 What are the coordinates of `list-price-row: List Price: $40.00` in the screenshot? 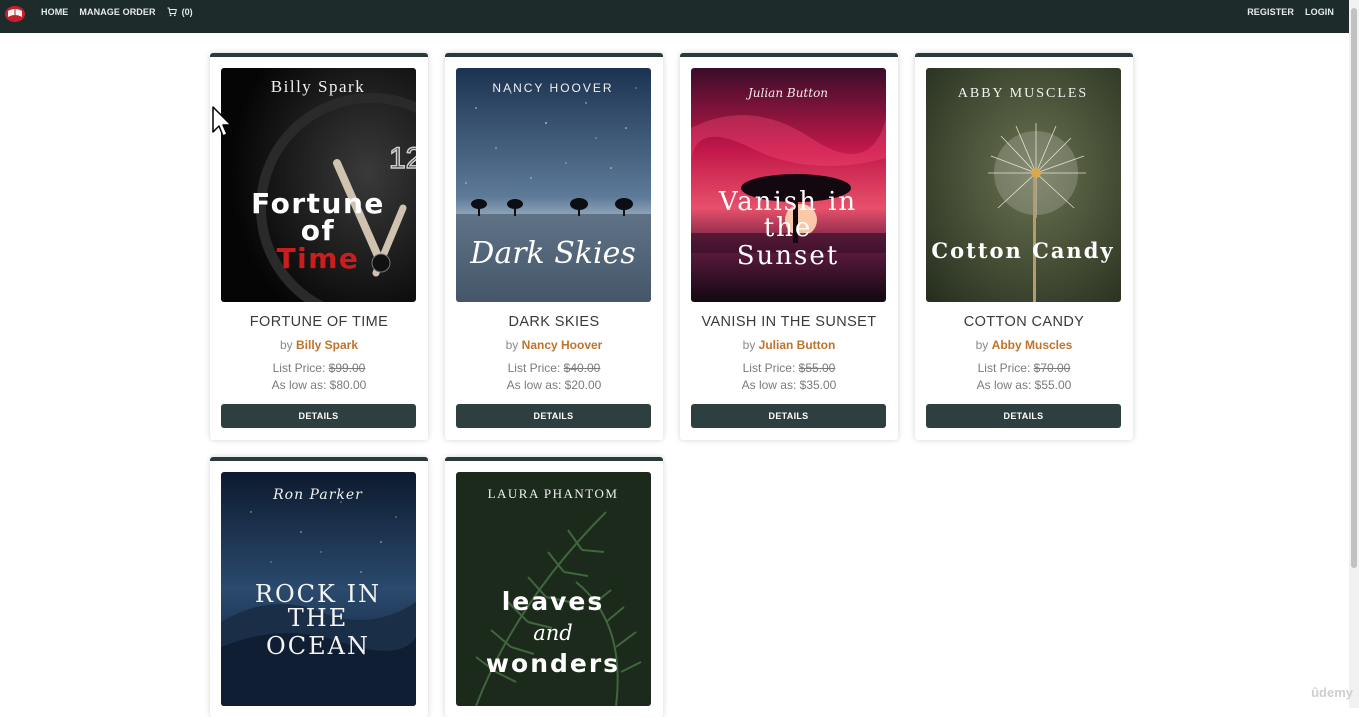 It's located at (554, 368).